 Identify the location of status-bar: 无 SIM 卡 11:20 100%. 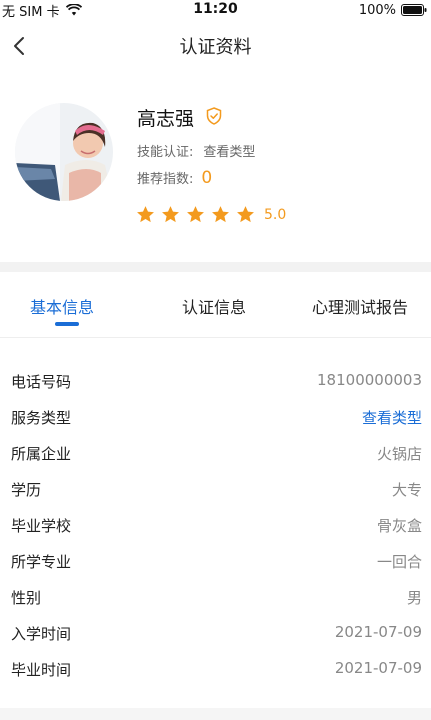
(215, 10).